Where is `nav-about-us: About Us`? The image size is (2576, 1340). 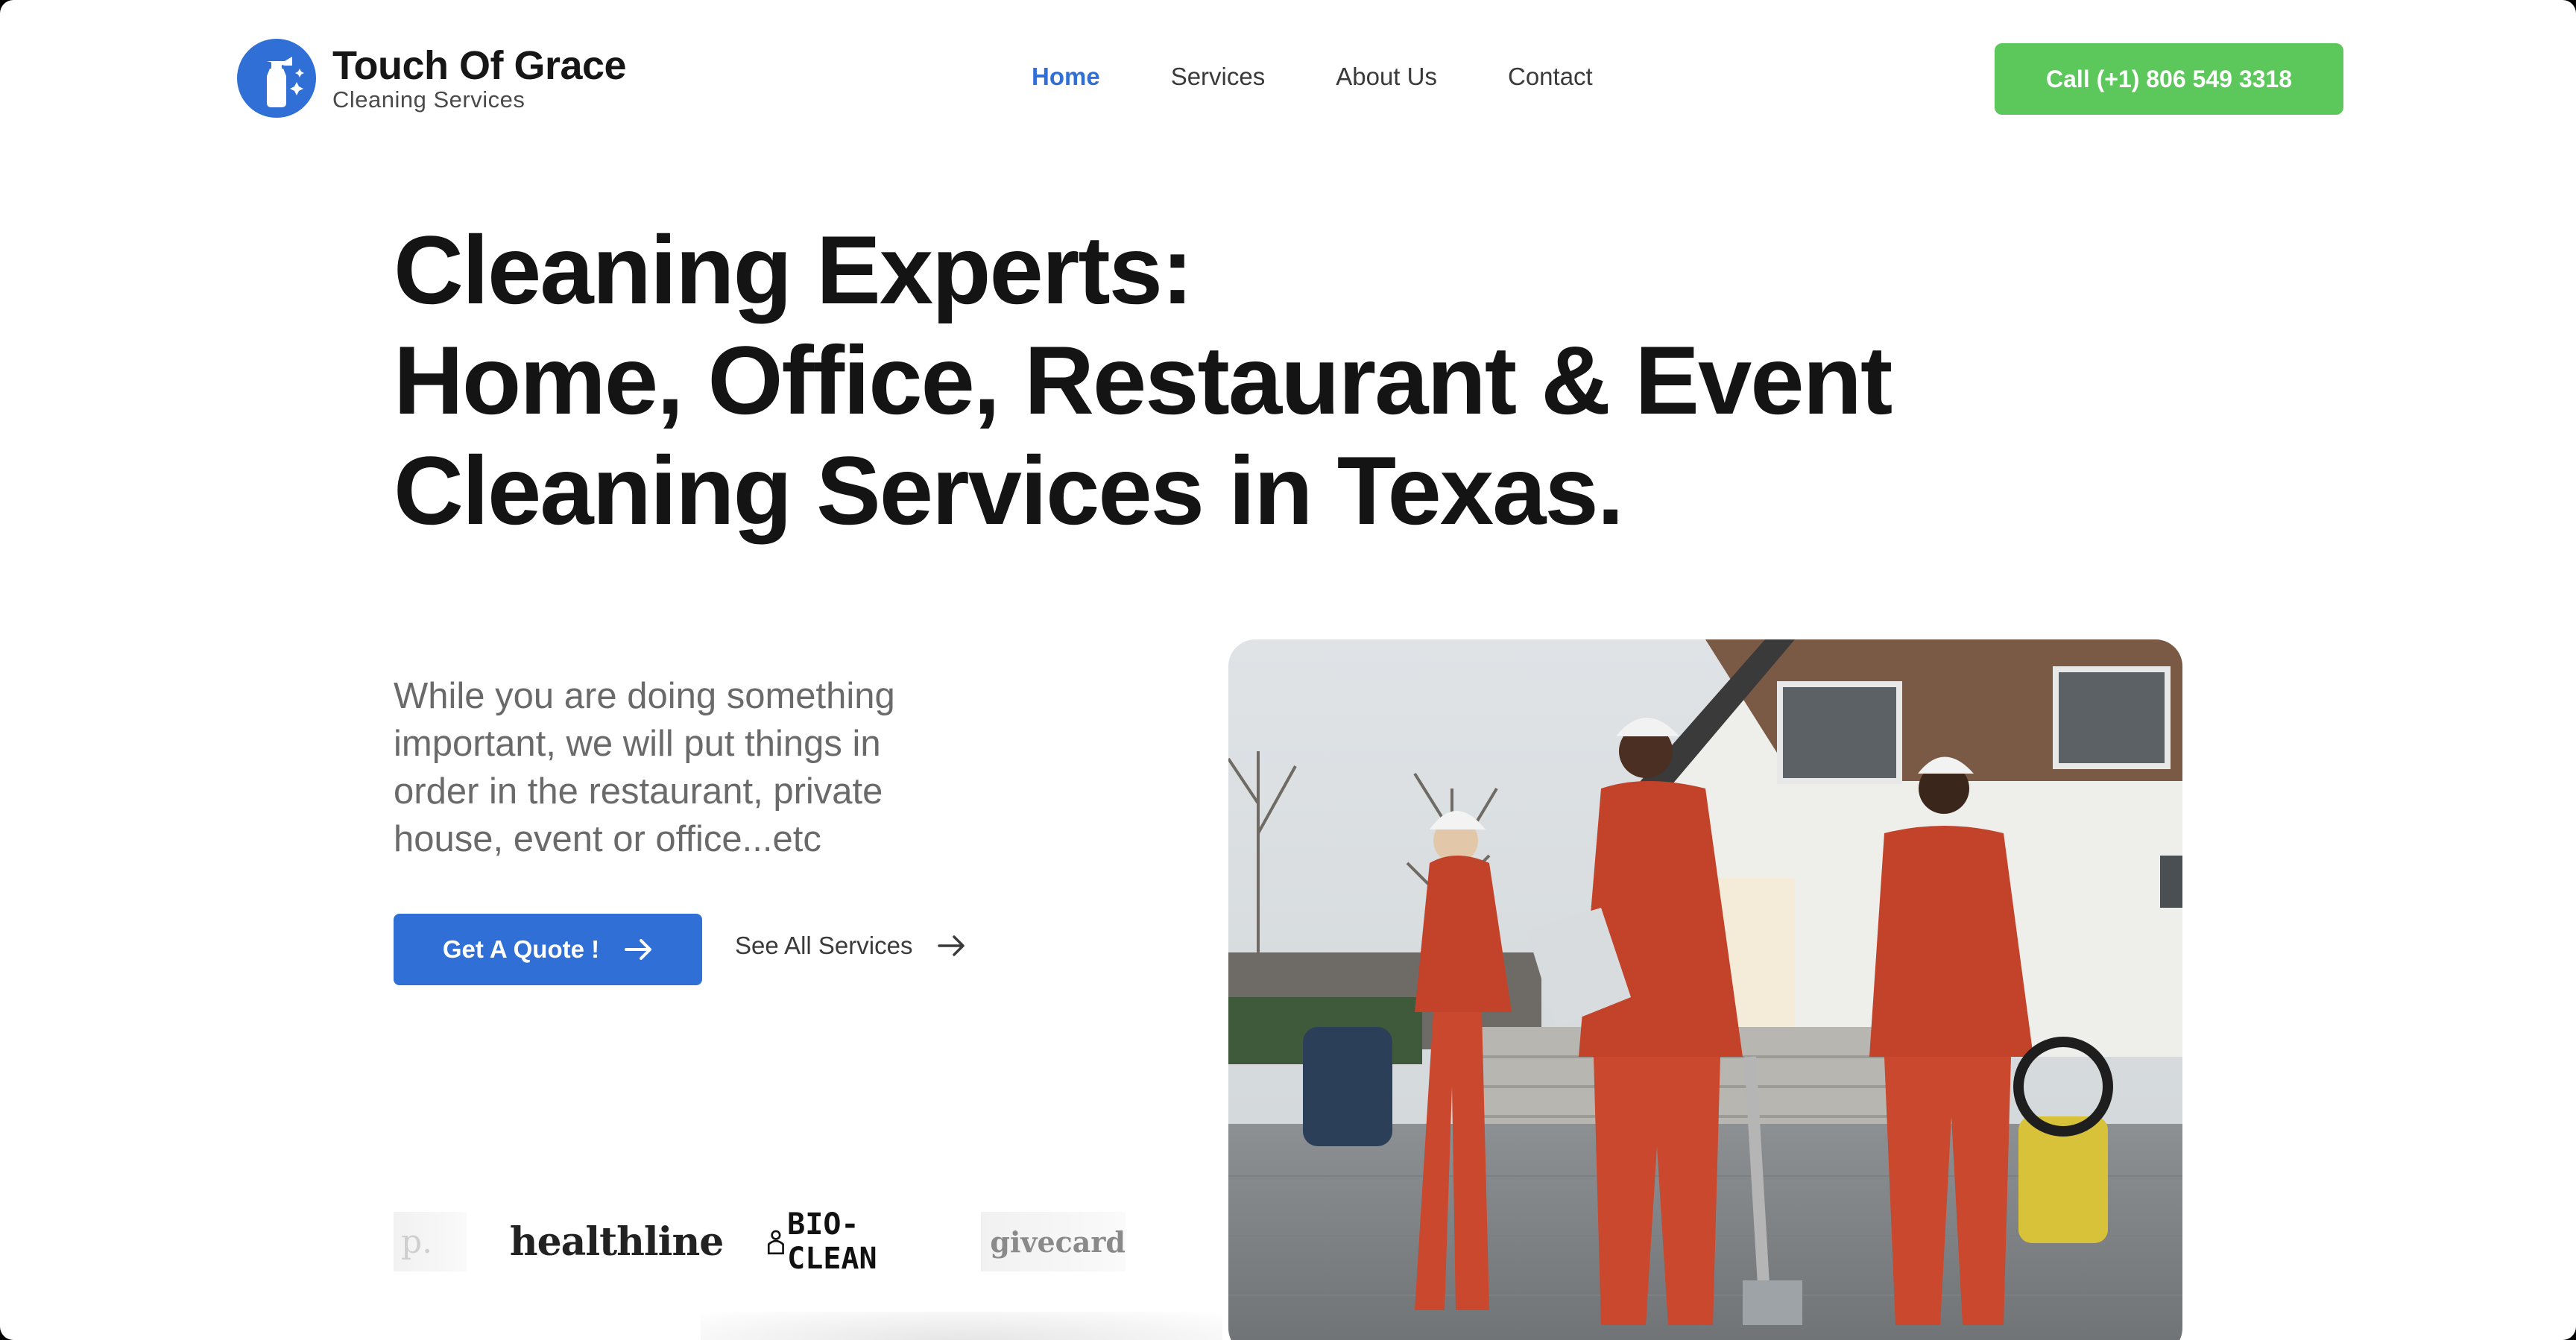 nav-about-us: About Us is located at coordinates (1386, 77).